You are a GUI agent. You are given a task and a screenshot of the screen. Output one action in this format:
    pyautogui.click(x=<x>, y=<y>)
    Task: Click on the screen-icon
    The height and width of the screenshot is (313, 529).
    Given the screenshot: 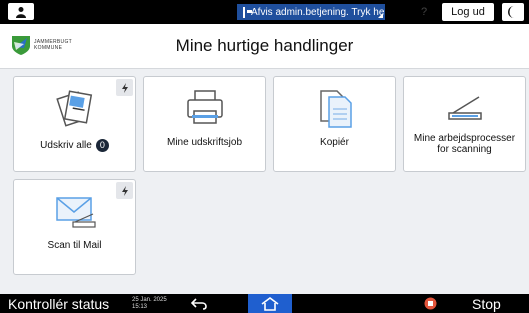 What is the action you would take?
    pyautogui.click(x=247, y=12)
    